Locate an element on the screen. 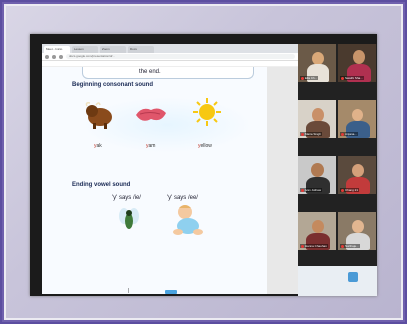 The width and height of the screenshot is (407, 324). word-yellow: yellow is located at coordinates (205, 146).